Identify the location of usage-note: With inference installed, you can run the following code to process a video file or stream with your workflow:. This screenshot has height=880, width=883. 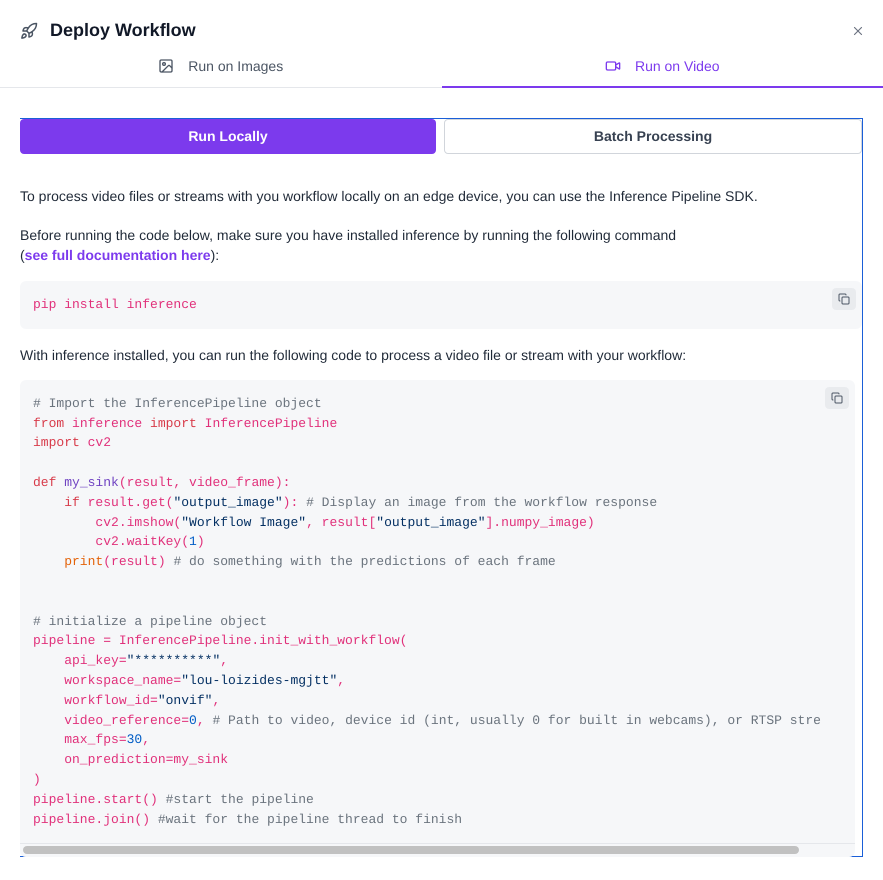
(354, 355).